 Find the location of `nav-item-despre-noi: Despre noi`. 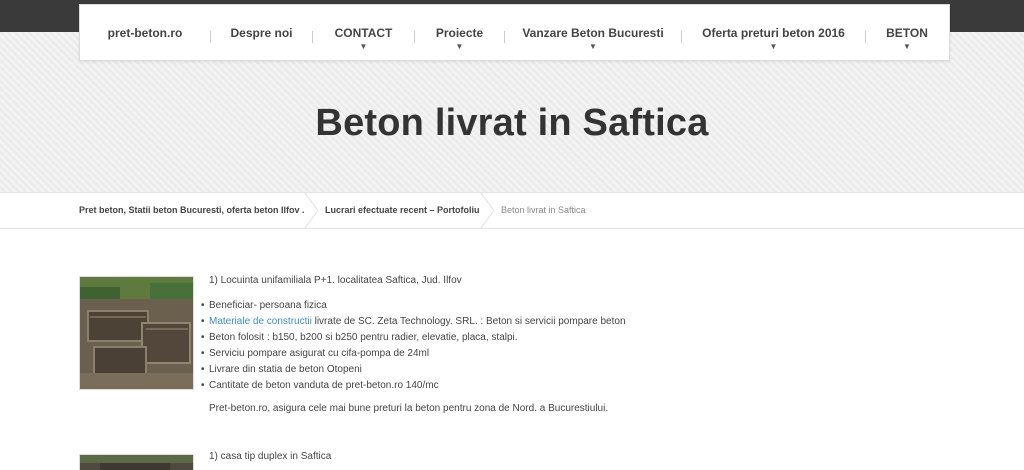

nav-item-despre-noi: Despre noi is located at coordinates (261, 32).